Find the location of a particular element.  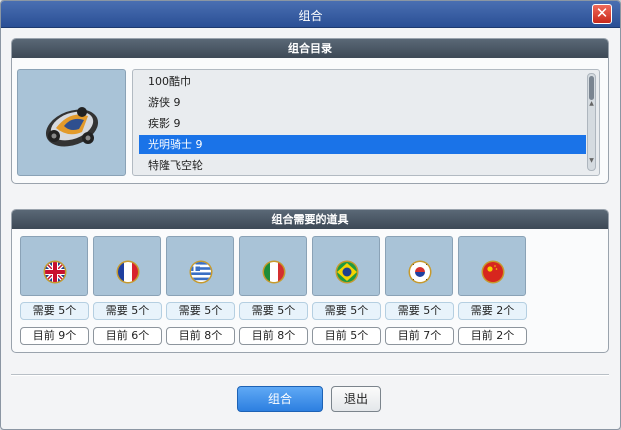

china-flag-icon is located at coordinates (493, 272).